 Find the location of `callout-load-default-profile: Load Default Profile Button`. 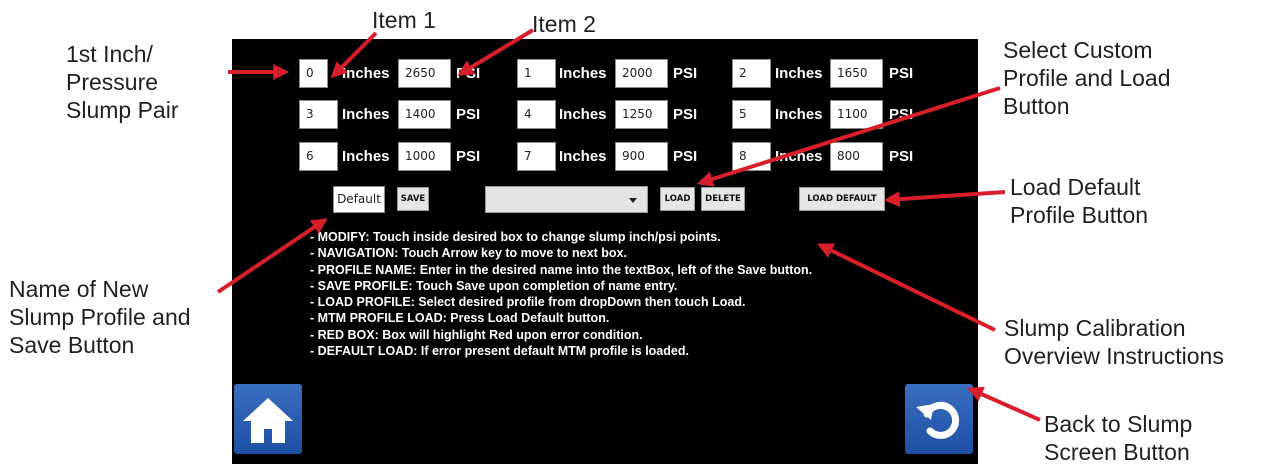

callout-load-default-profile: Load Default Profile Button is located at coordinates (1079, 201).